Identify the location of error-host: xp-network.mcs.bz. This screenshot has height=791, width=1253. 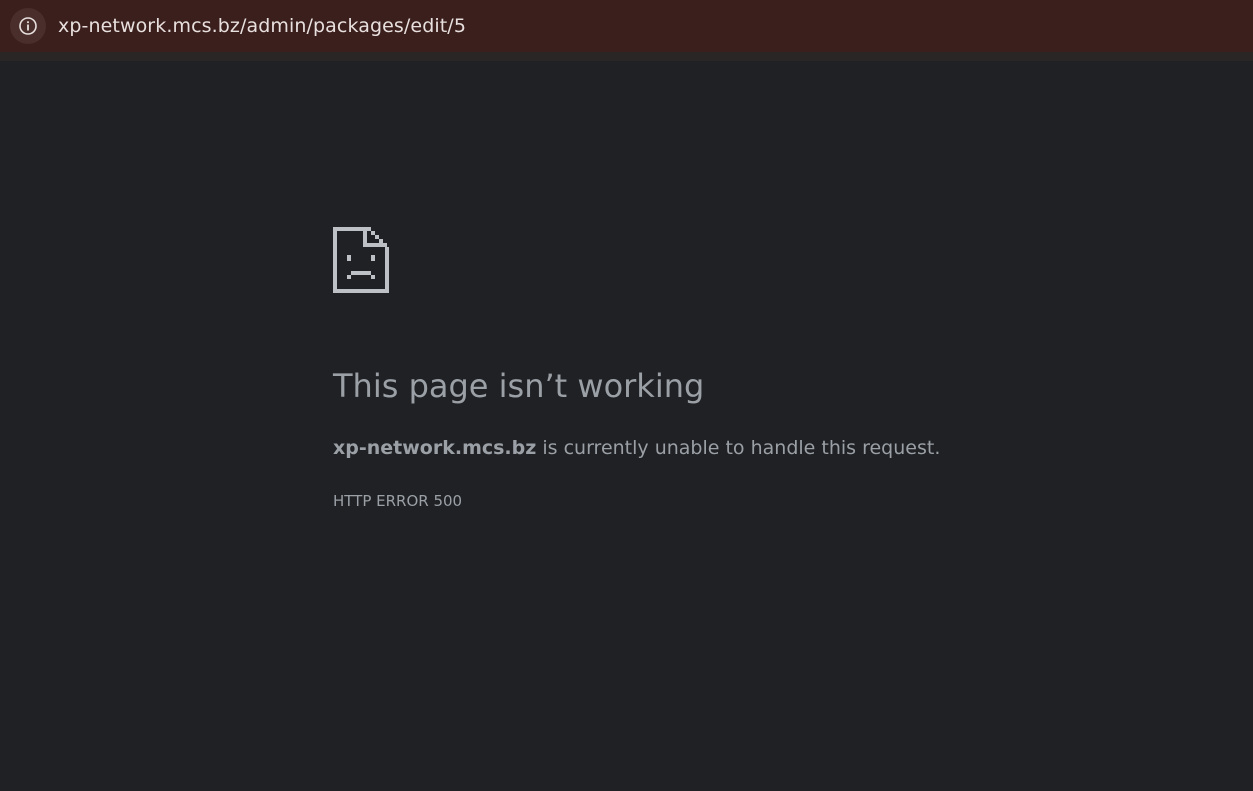
(435, 448).